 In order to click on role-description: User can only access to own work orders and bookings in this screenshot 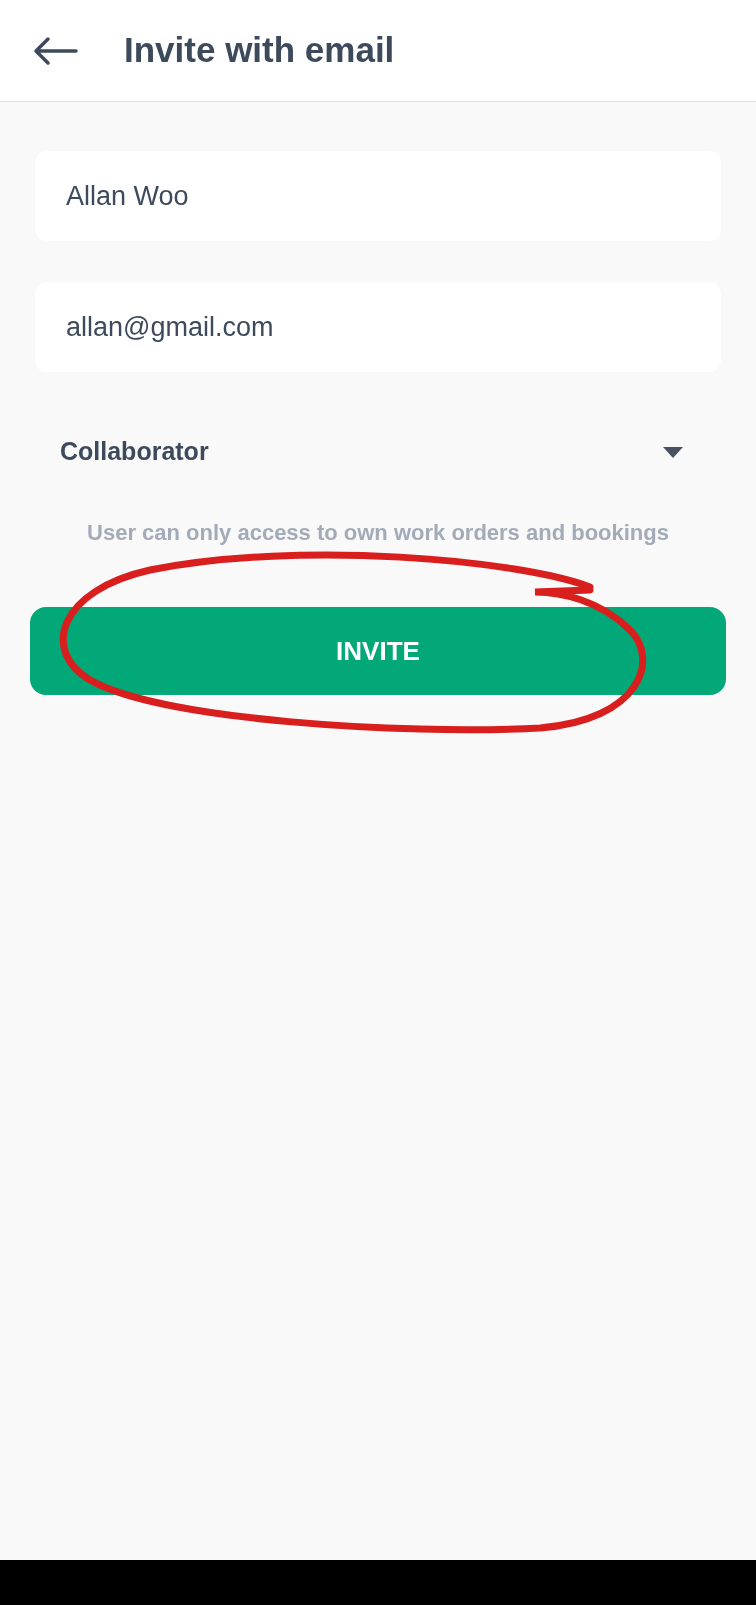, I will do `click(378, 533)`.